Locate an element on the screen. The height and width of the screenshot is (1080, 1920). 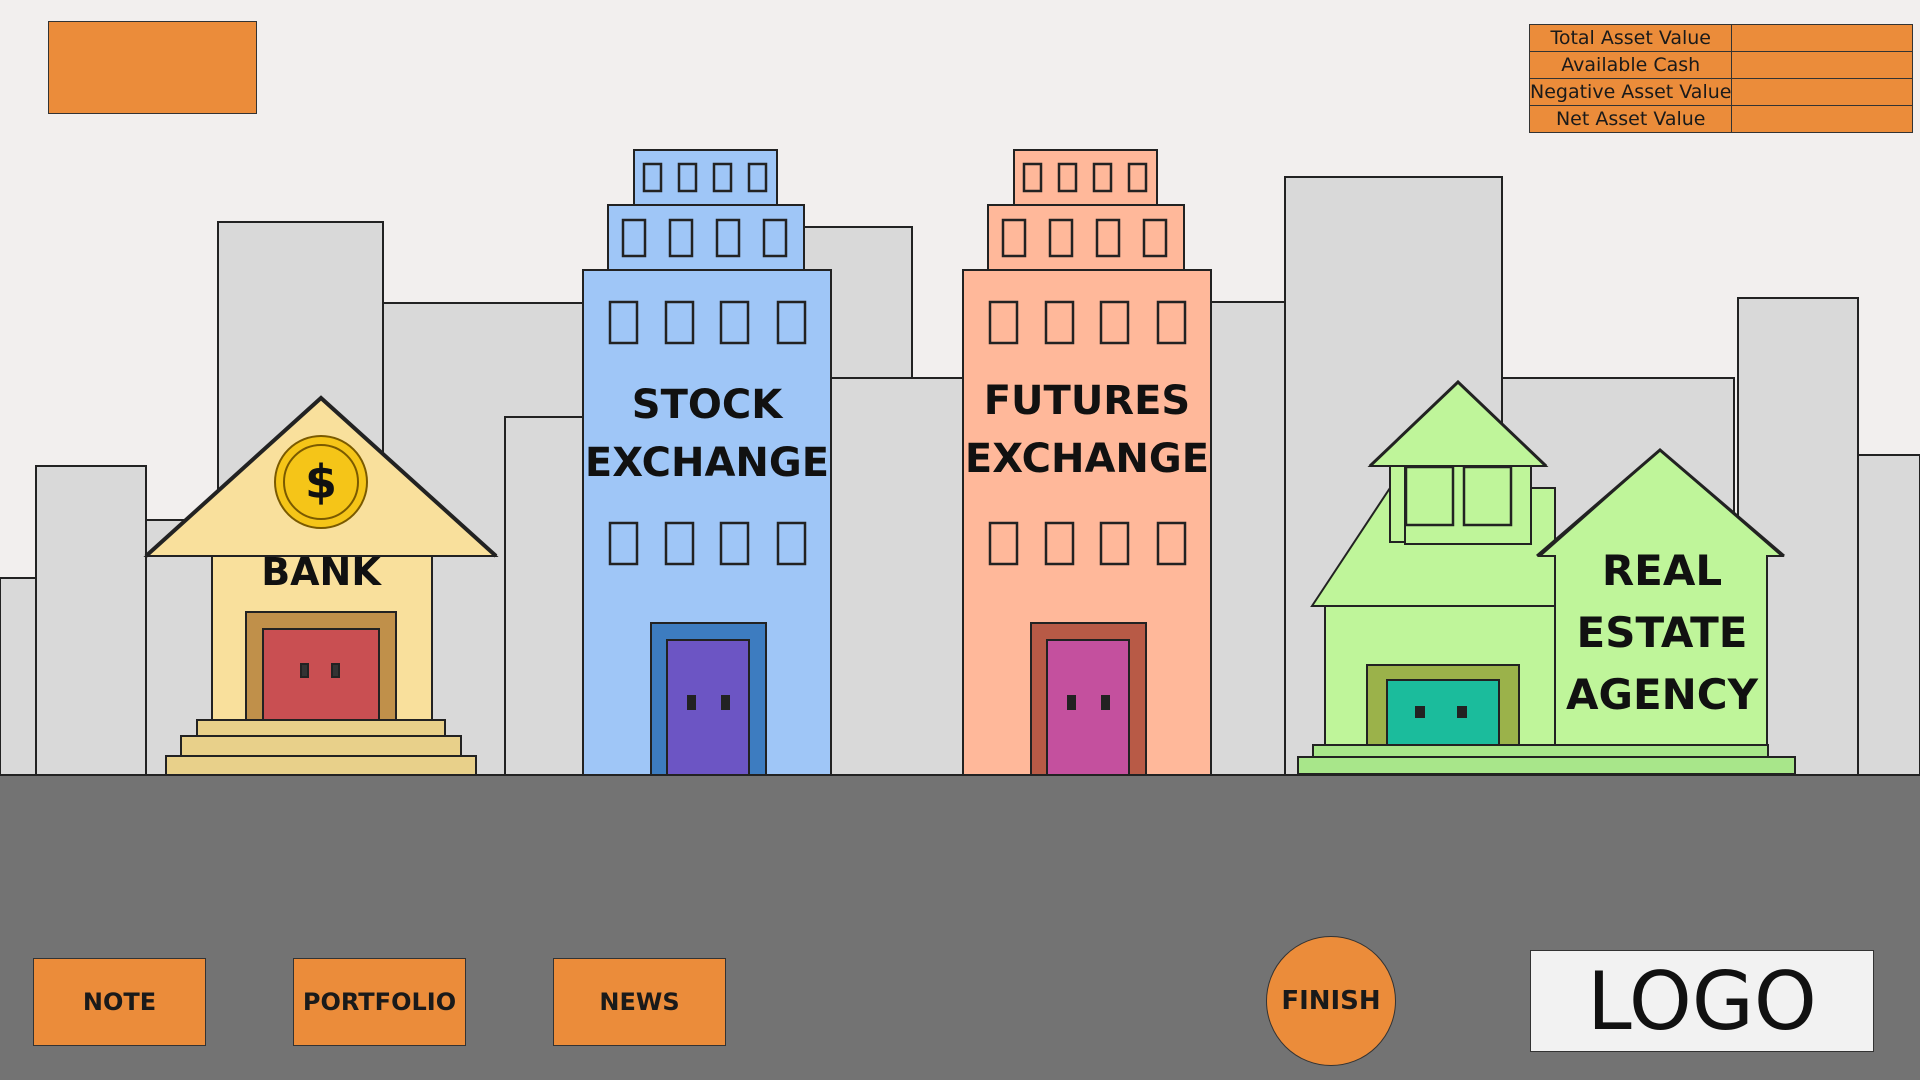
futures-exchange-building: FUTURES EXCHANGE is located at coordinates (1087, 462).